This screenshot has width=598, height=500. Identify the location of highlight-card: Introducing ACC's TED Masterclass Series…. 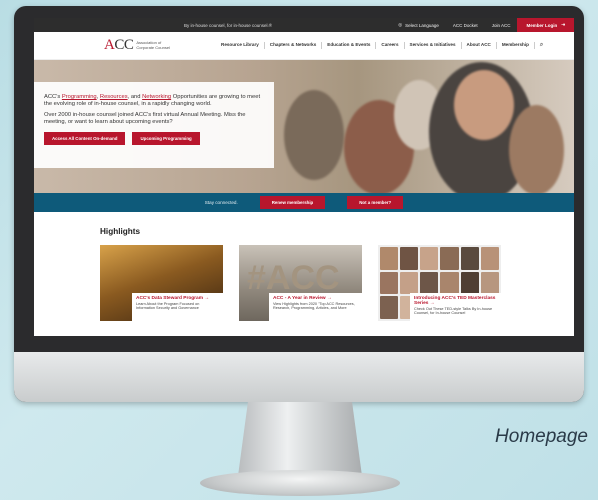
(439, 283).